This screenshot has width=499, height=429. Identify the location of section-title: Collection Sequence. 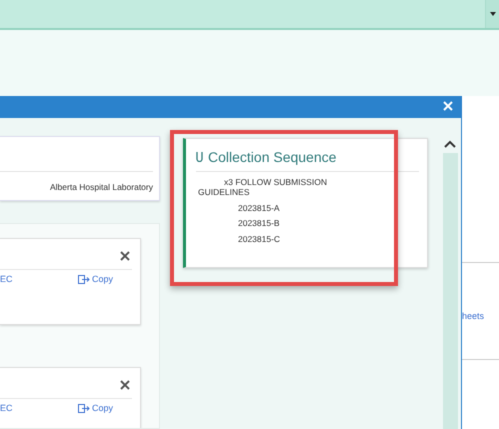
(272, 157).